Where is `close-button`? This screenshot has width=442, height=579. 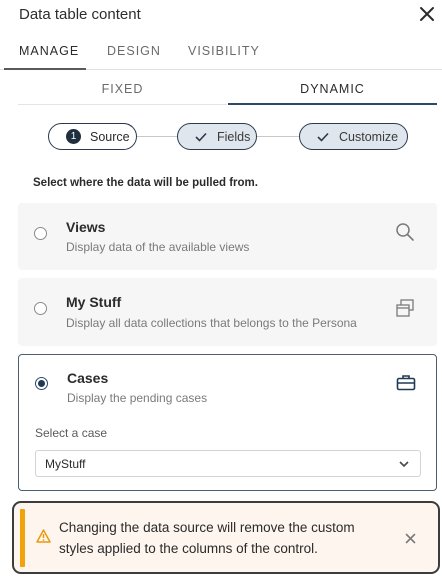
close-button is located at coordinates (427, 14).